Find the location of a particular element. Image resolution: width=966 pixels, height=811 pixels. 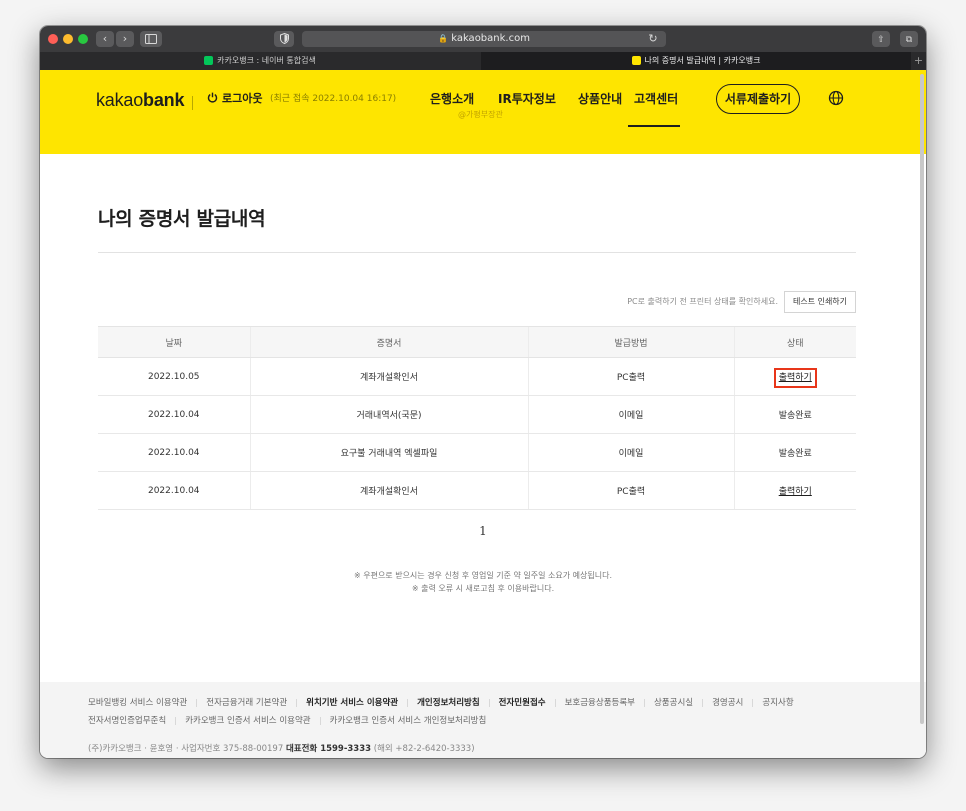

address-url: kakaobank.com is located at coordinates (490, 38).